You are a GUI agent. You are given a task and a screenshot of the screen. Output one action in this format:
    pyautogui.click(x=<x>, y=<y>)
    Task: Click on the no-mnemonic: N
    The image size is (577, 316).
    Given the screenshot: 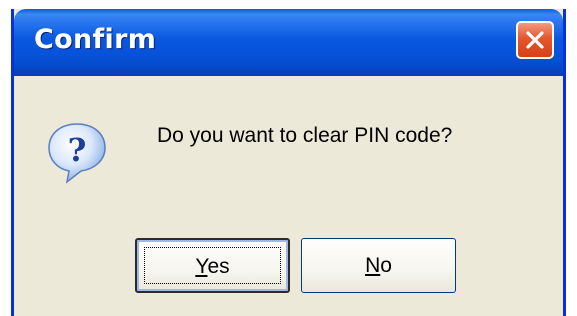 What is the action you would take?
    pyautogui.click(x=373, y=265)
    